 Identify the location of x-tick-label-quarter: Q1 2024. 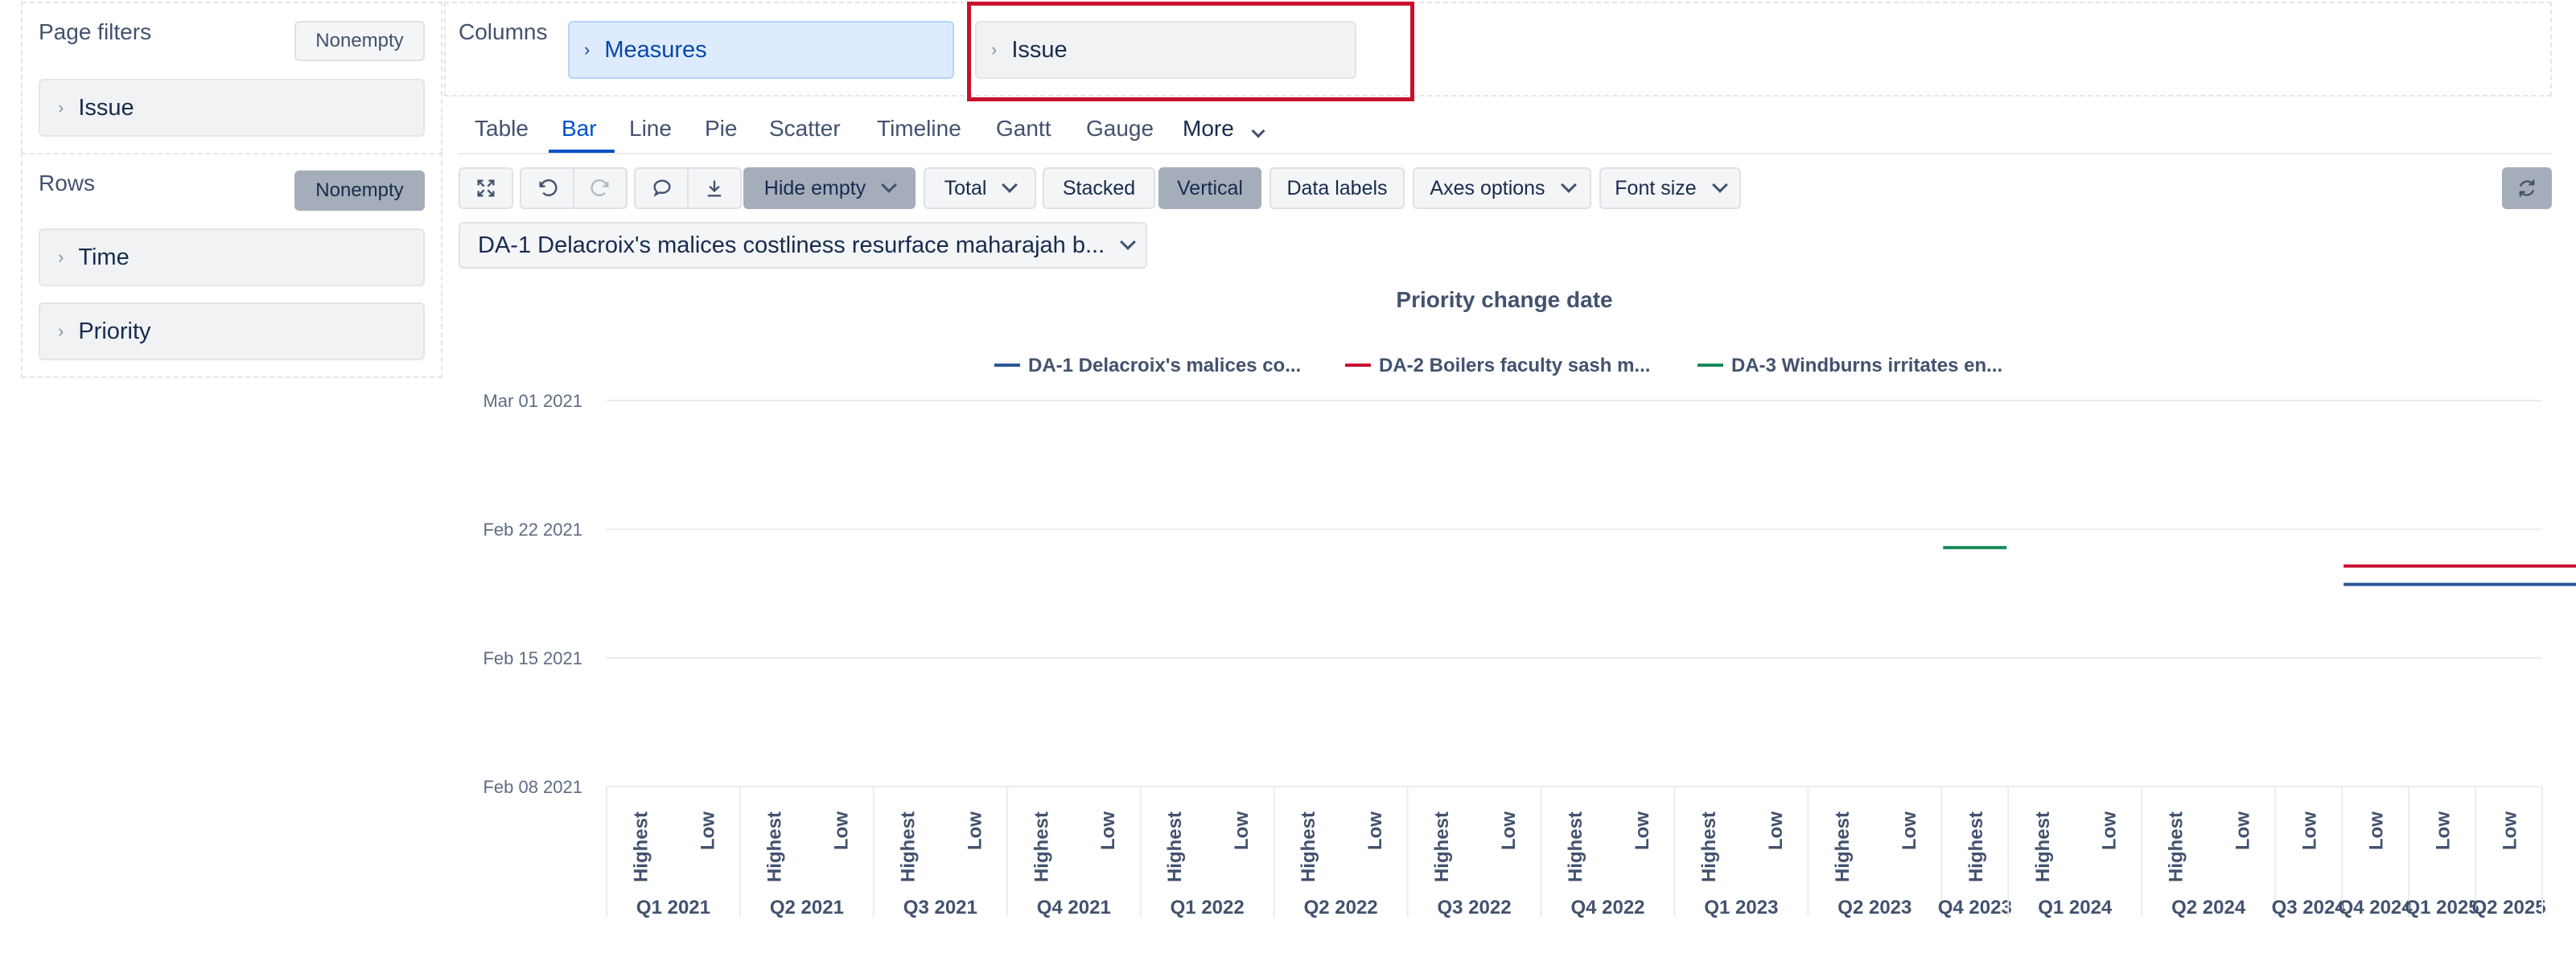
(2075, 908).